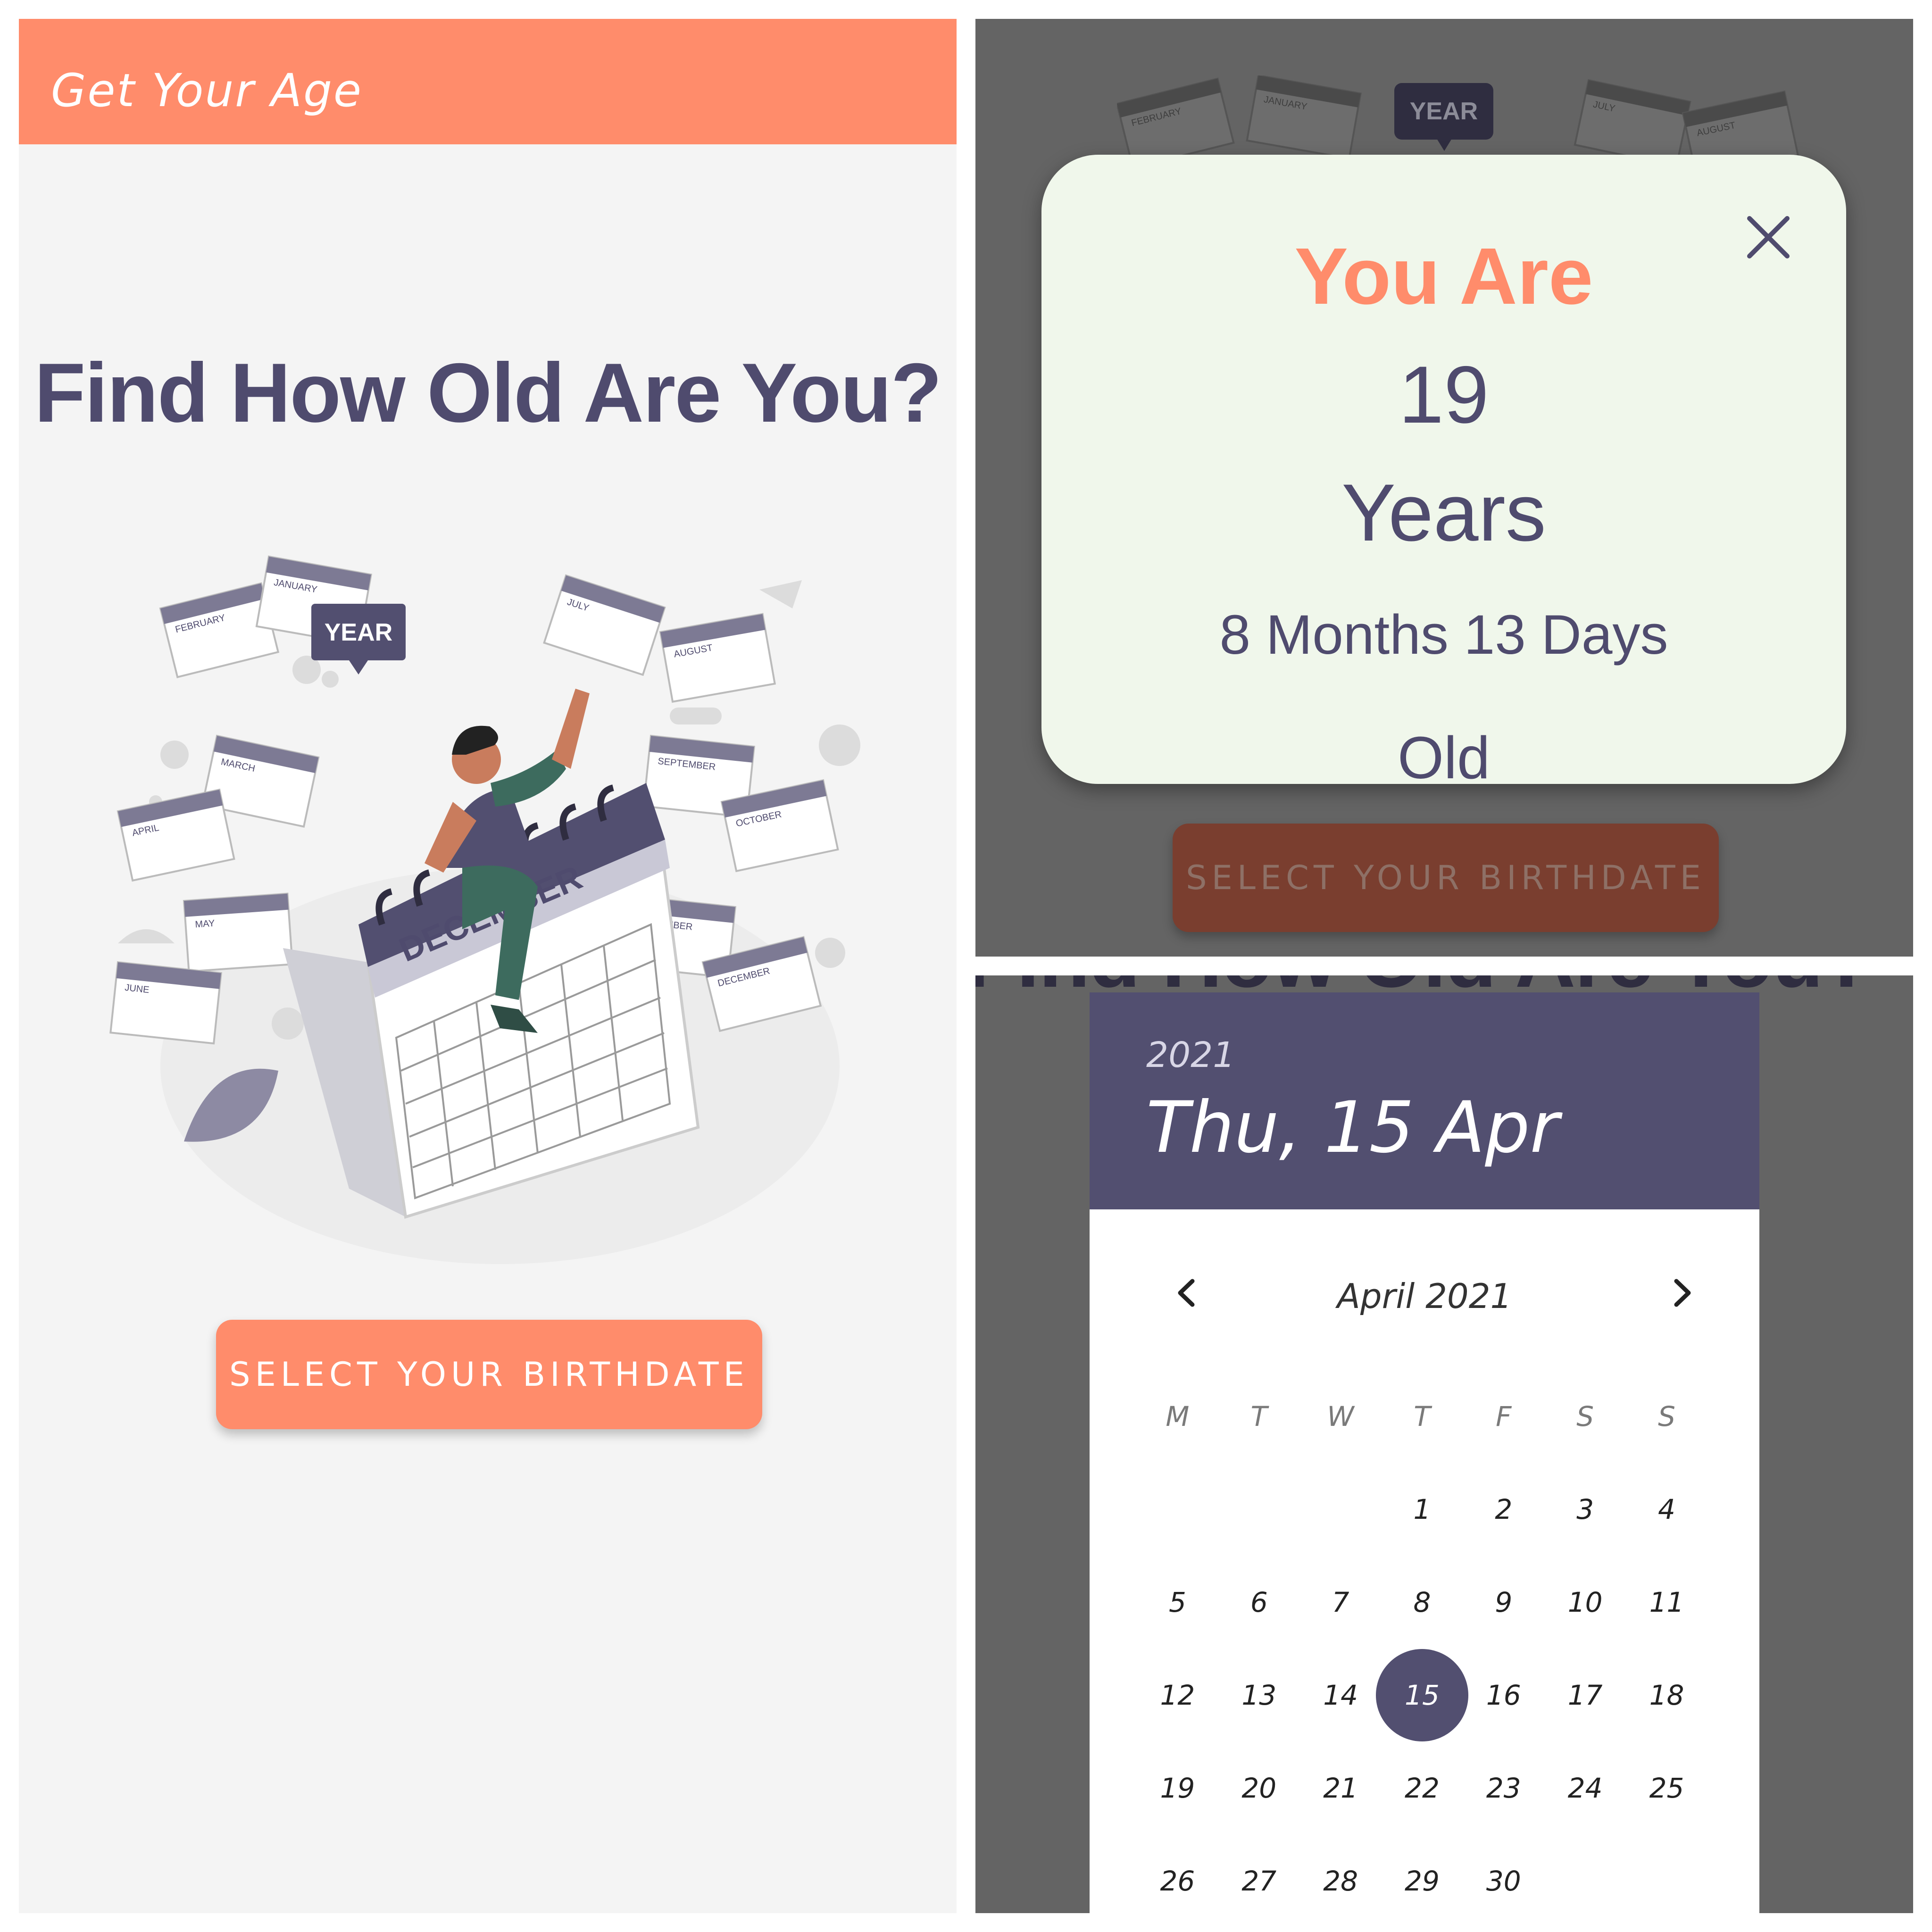 This screenshot has width=1932, height=1932. Describe the element at coordinates (1424, 1296) in the screenshot. I see `month-year-label: April 2021` at that location.